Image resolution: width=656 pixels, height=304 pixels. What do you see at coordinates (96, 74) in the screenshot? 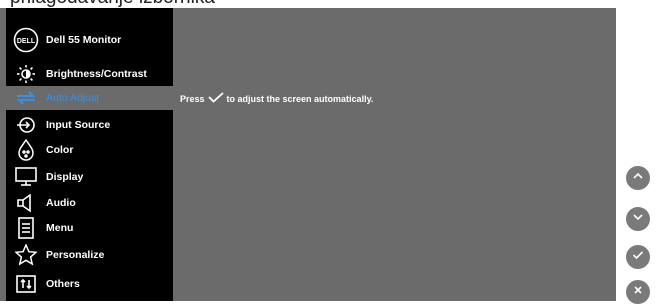
I see `menu-item-label: Brightness/Contrast` at bounding box center [96, 74].